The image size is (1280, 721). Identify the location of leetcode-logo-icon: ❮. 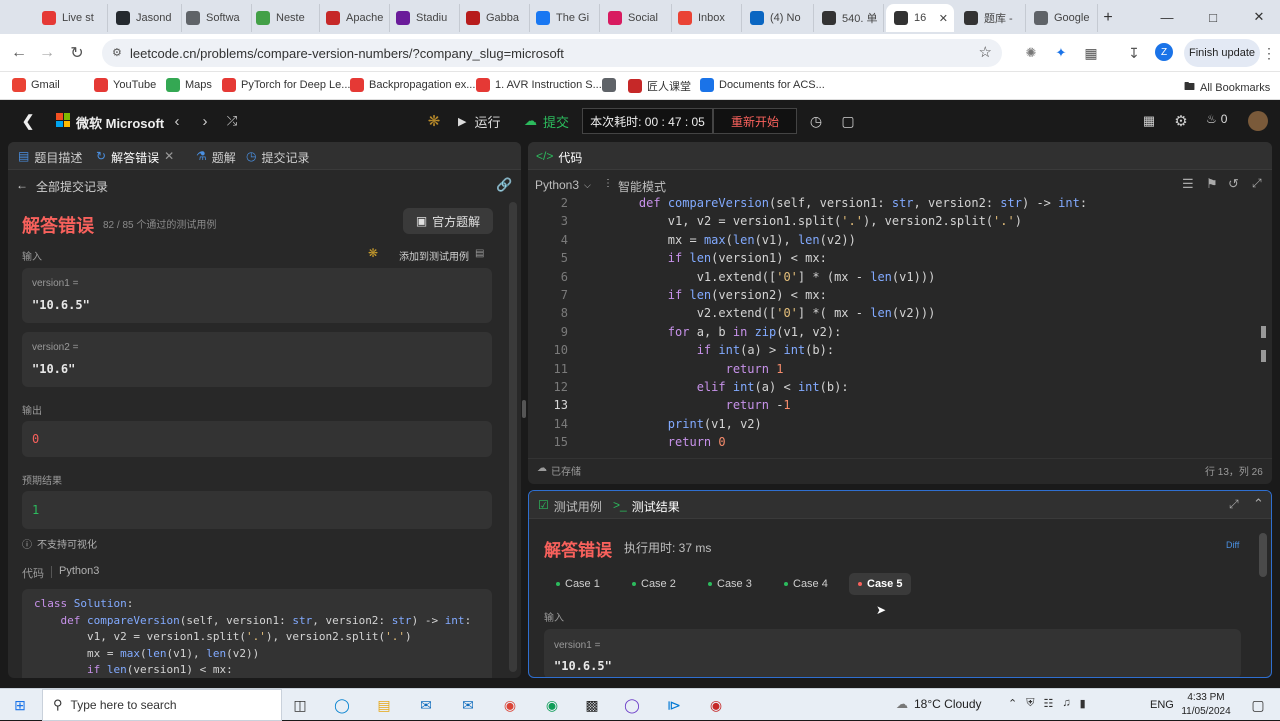
(28, 121).